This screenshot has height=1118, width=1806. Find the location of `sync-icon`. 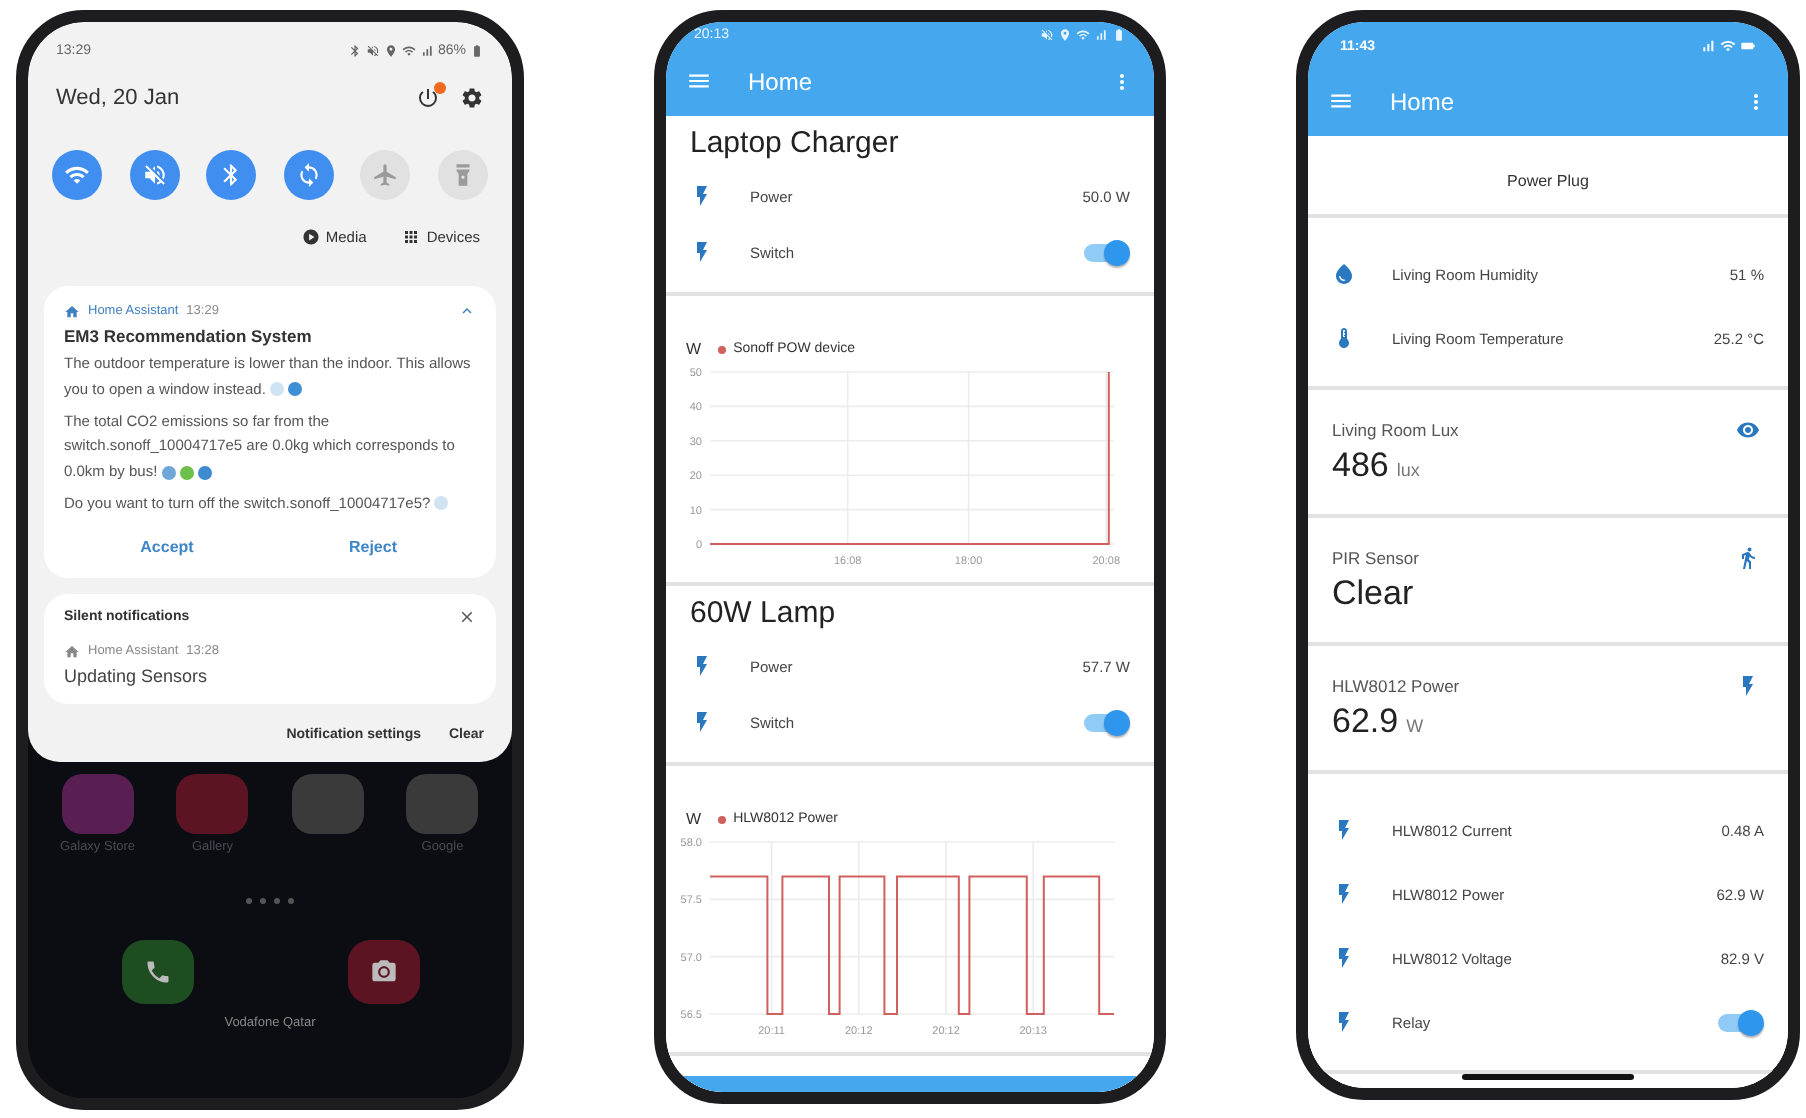

sync-icon is located at coordinates (308, 175).